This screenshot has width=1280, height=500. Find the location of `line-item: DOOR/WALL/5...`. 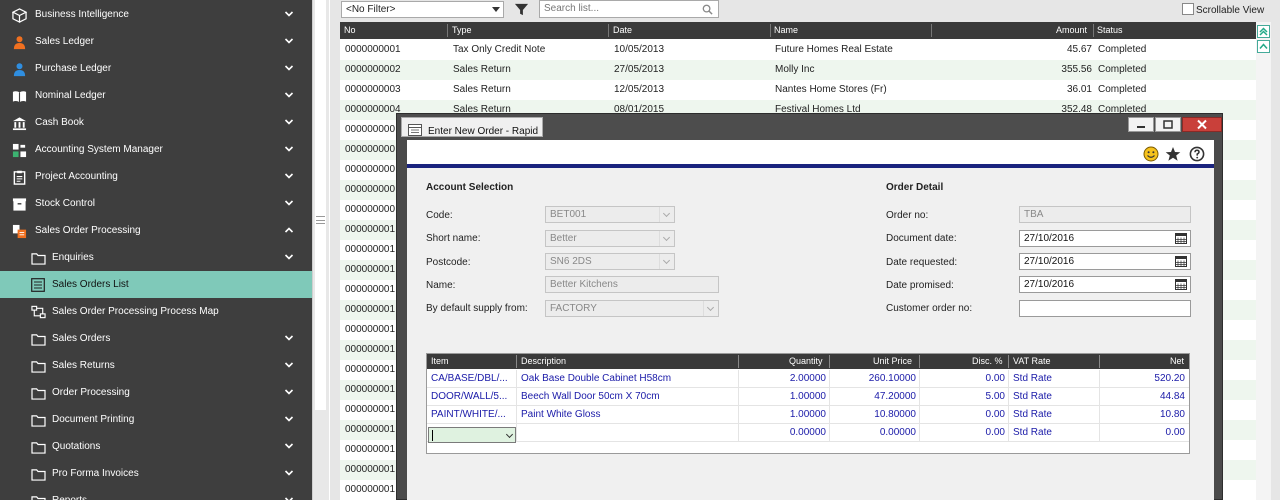

line-item: DOOR/WALL/5... is located at coordinates (469, 396).